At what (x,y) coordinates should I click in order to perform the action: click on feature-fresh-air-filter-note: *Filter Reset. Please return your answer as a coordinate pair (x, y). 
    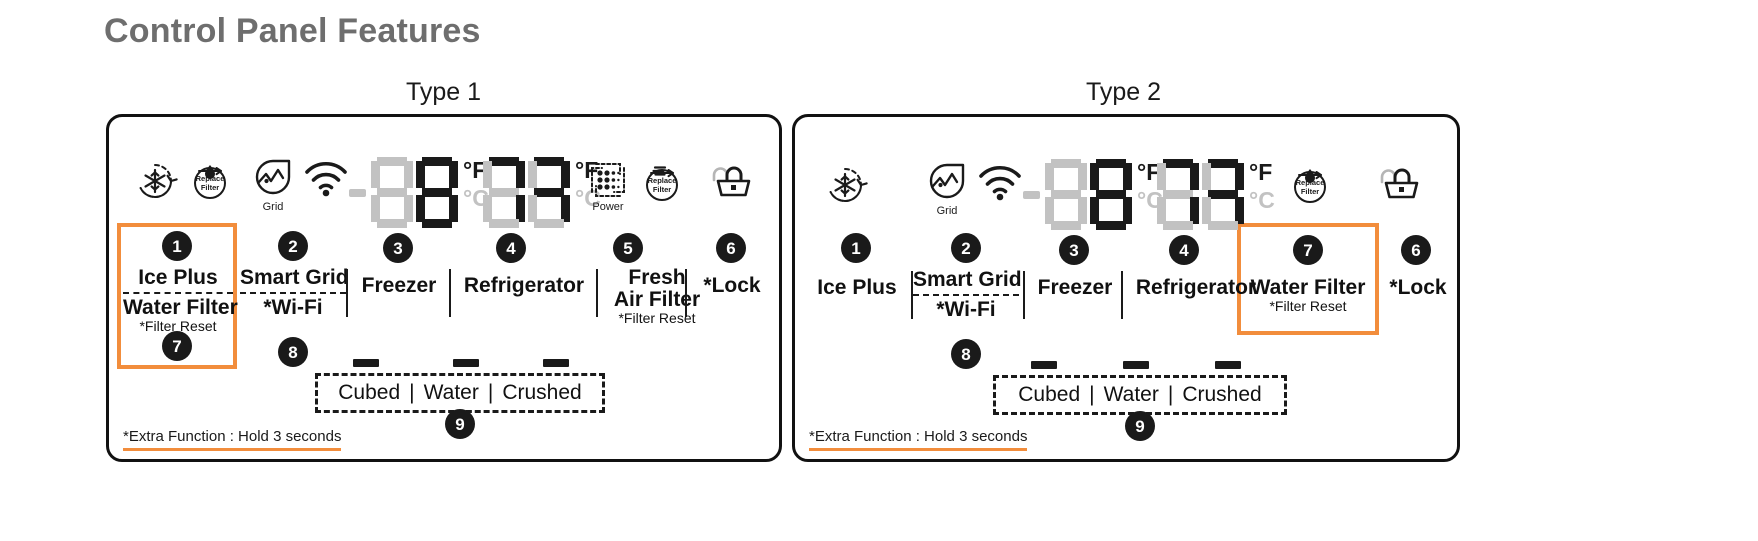
    Looking at the image, I should click on (657, 317).